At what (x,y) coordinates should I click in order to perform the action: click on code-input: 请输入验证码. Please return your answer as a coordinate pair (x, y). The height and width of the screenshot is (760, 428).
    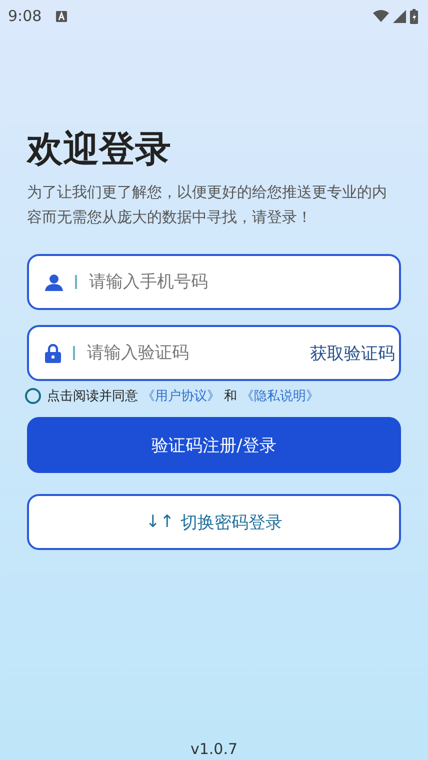
    Looking at the image, I should click on (197, 353).